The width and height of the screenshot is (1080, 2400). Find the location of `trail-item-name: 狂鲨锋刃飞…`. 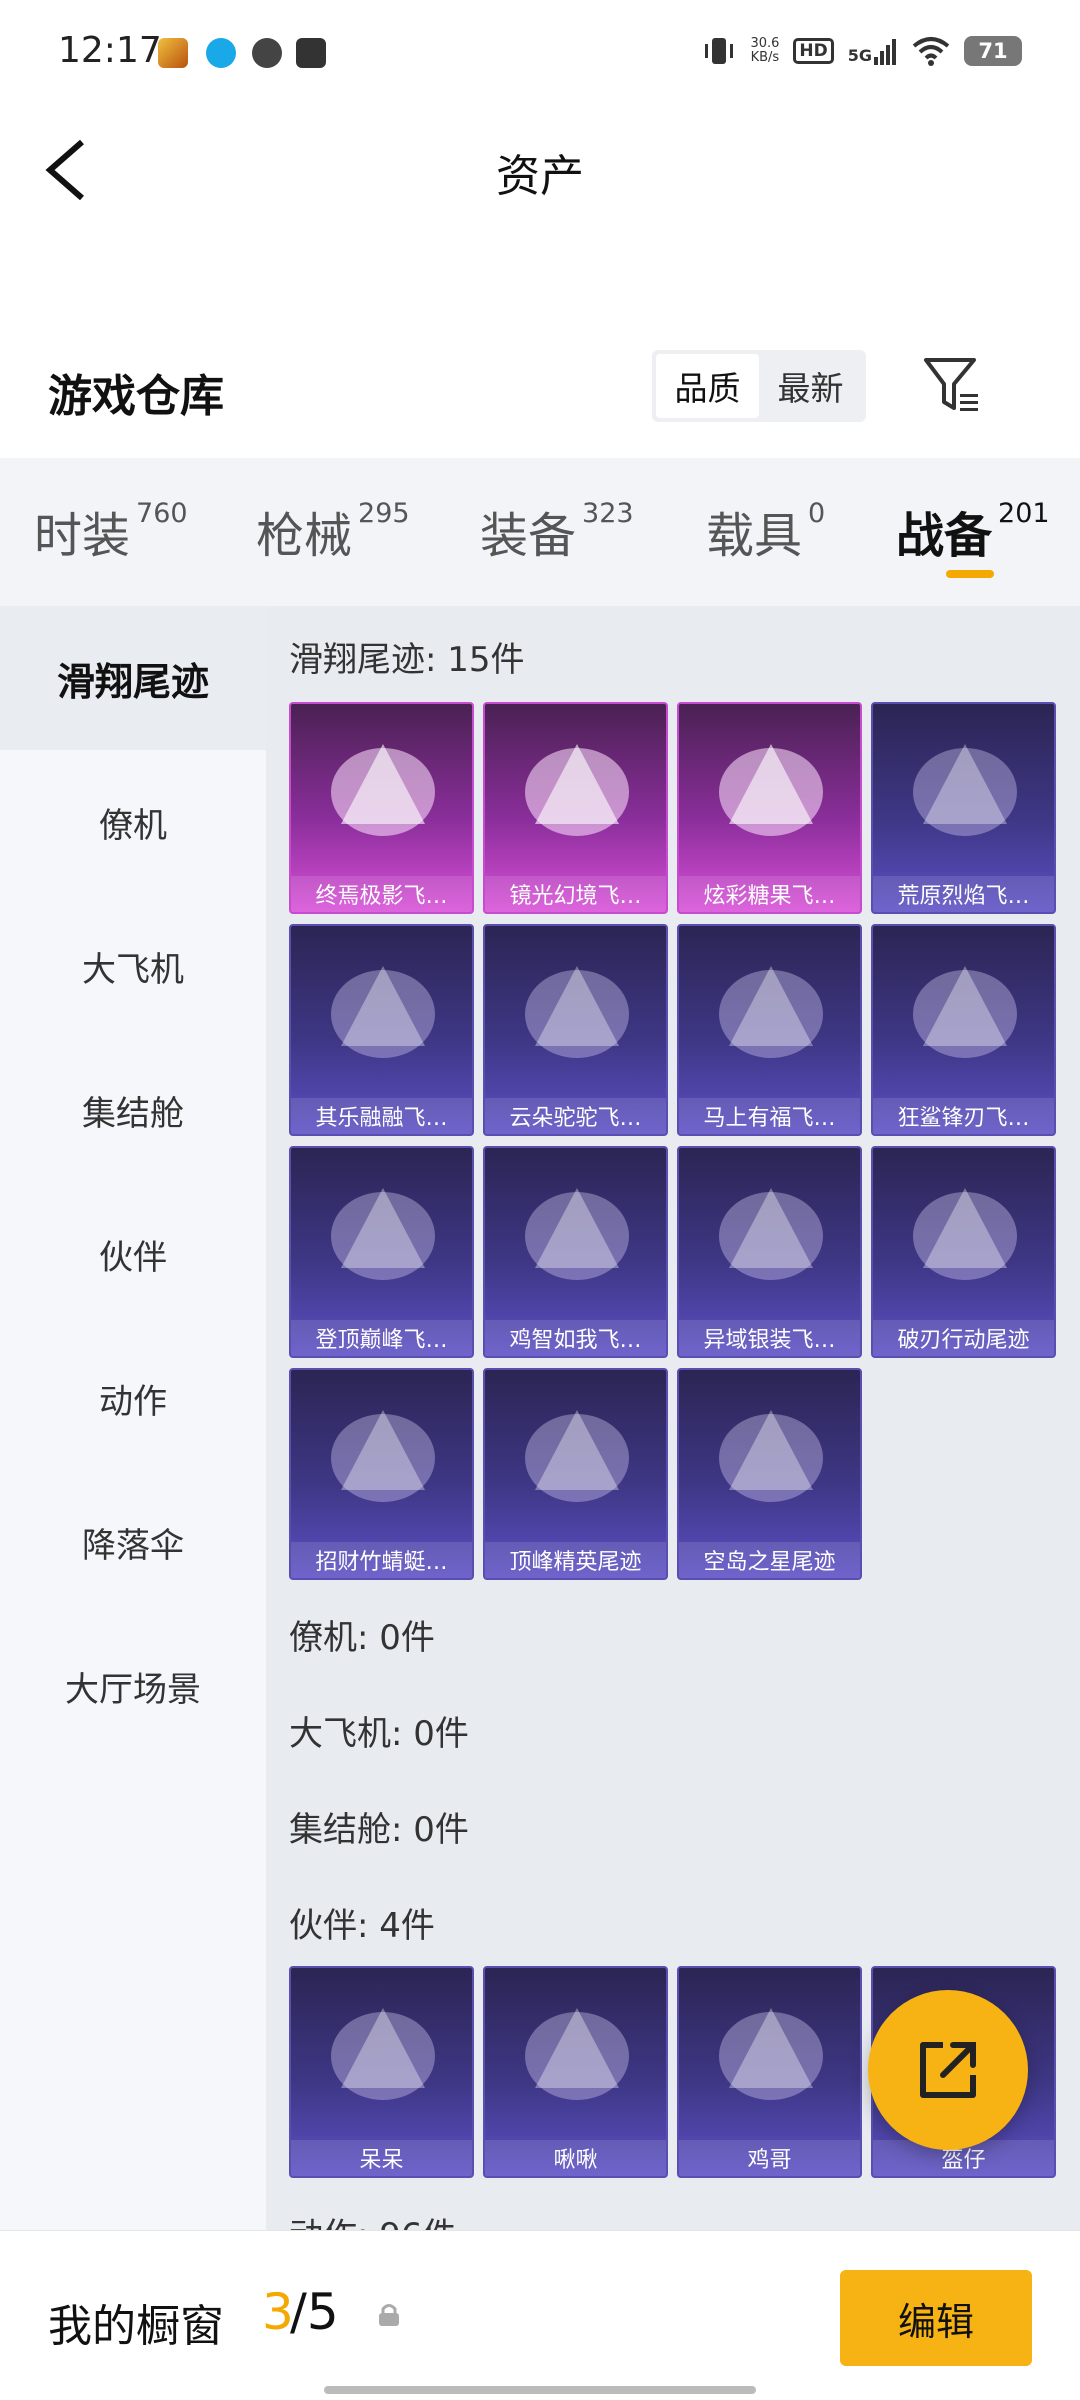

trail-item-name: 狂鲨锋刃飞… is located at coordinates (963, 1116).